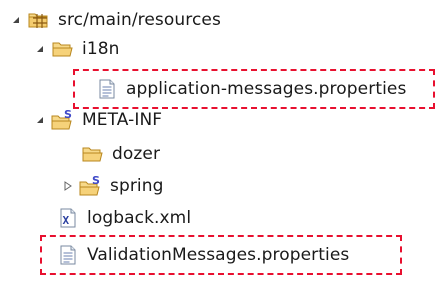 Image resolution: width=437 pixels, height=282 pixels. I want to click on package-folder-icon, so click(39, 20).